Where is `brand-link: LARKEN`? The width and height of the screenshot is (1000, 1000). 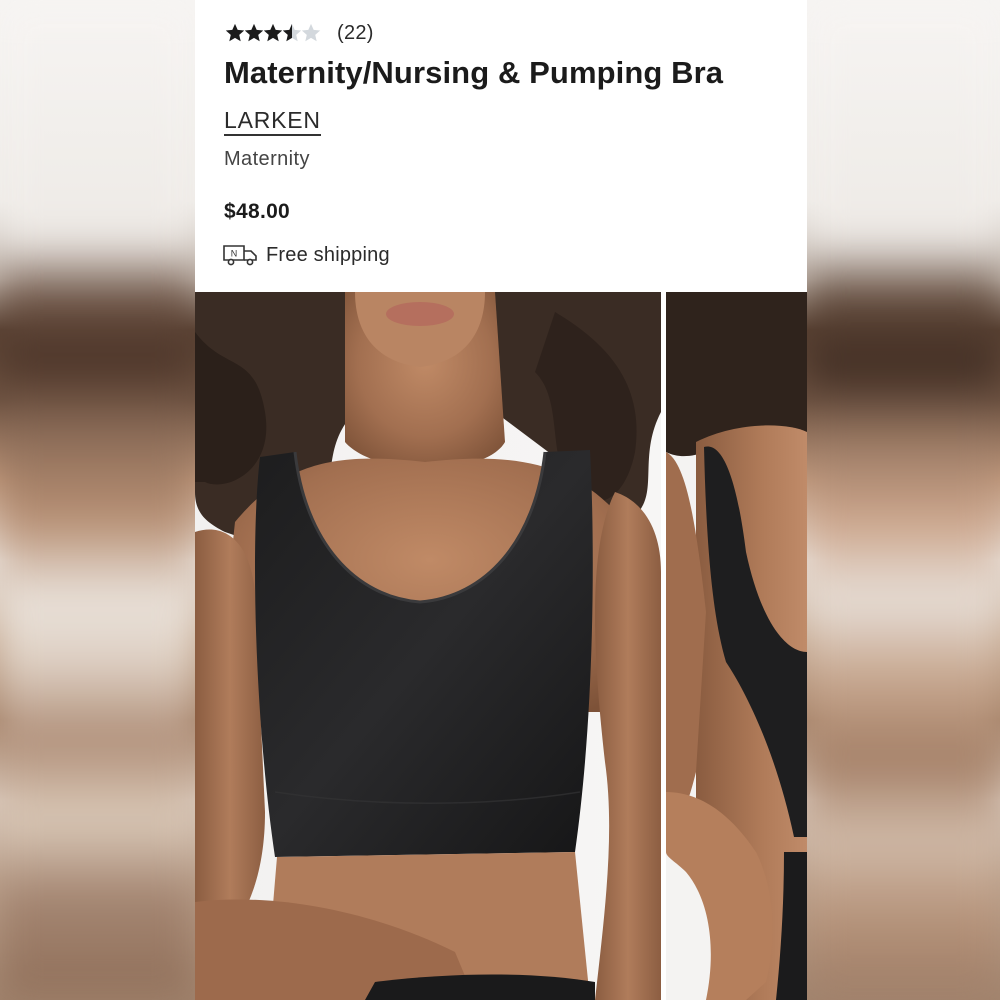 brand-link: LARKEN is located at coordinates (272, 121).